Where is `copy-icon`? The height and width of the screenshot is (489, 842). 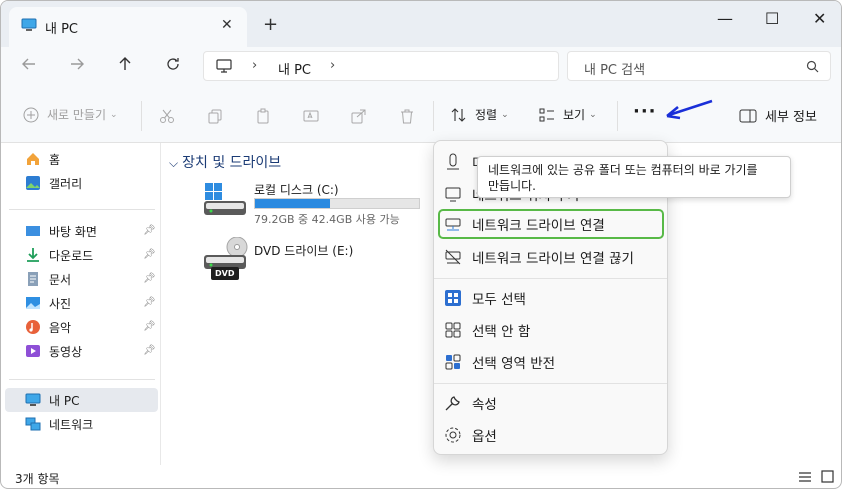
copy-icon is located at coordinates (215, 116).